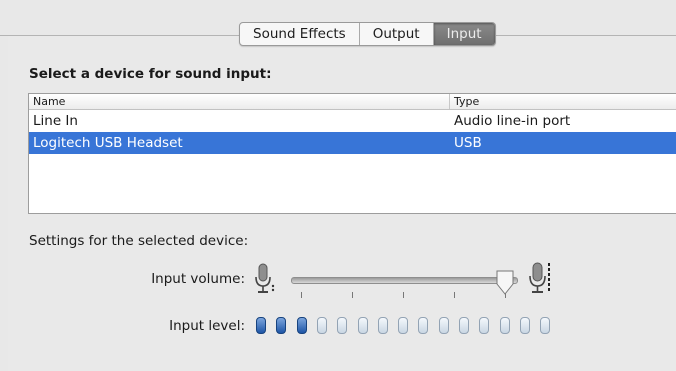 The height and width of the screenshot is (371, 676). What do you see at coordinates (207, 326) in the screenshot?
I see `input-level-label: Input level:` at bounding box center [207, 326].